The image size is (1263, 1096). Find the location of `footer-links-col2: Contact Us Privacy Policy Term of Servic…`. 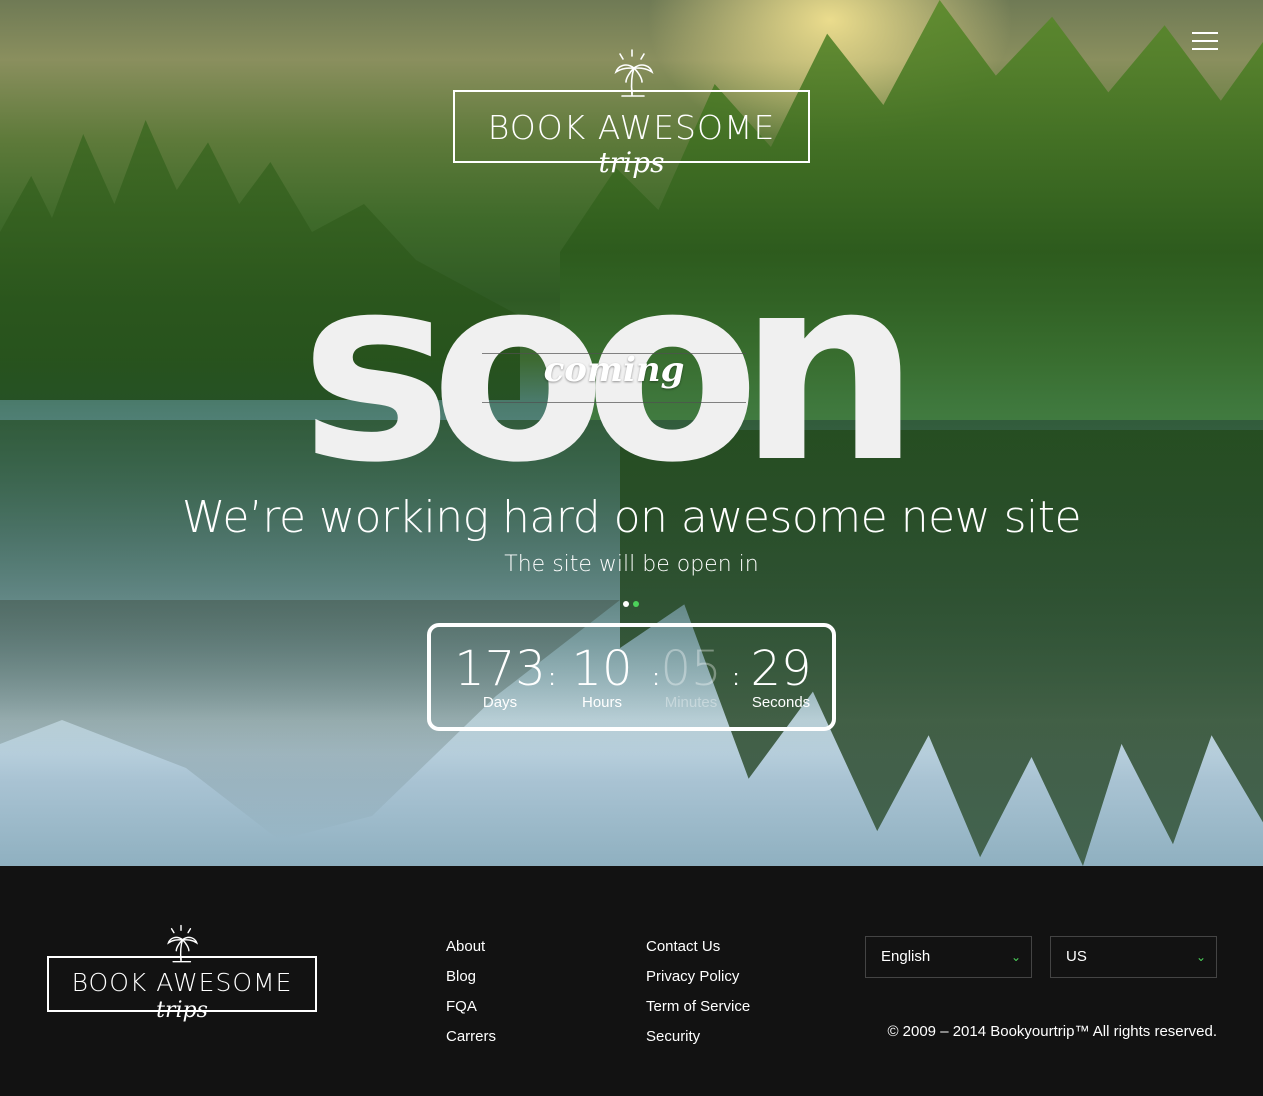

footer-links-col2: Contact Us Privacy Policy Term of Servic… is located at coordinates (698, 992).